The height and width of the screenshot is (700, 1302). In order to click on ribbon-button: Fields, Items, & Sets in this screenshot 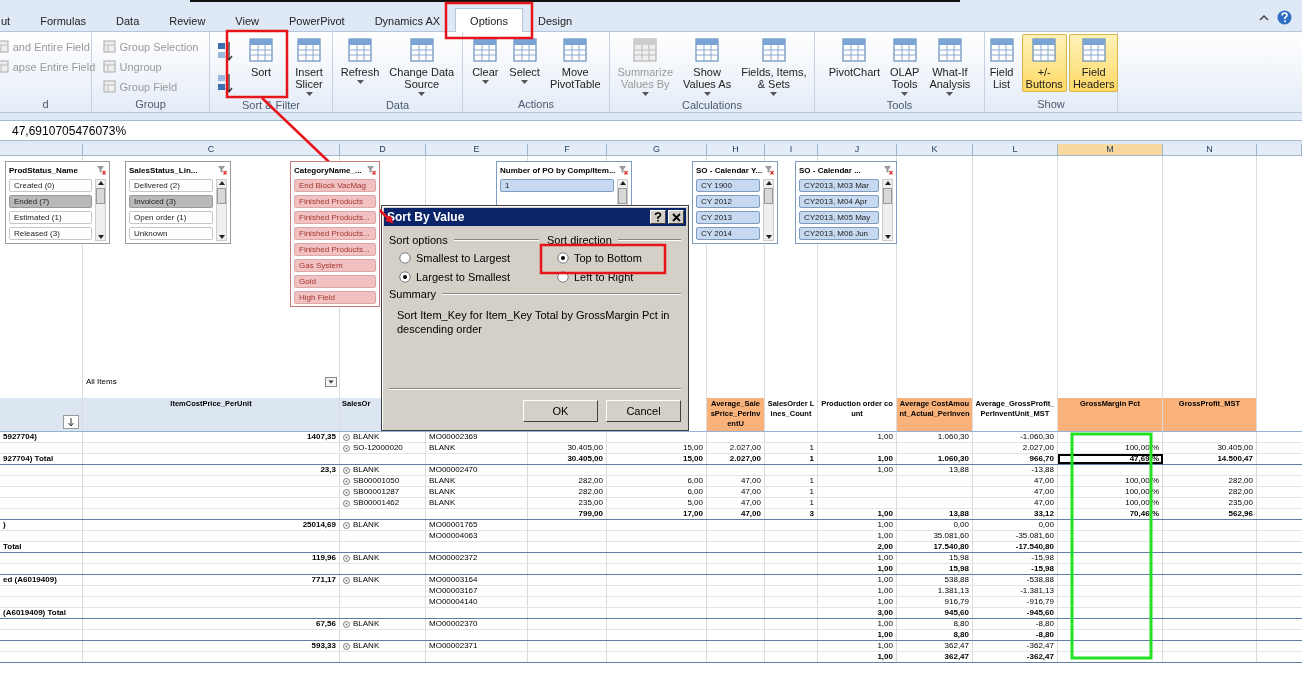, I will do `click(774, 66)`.